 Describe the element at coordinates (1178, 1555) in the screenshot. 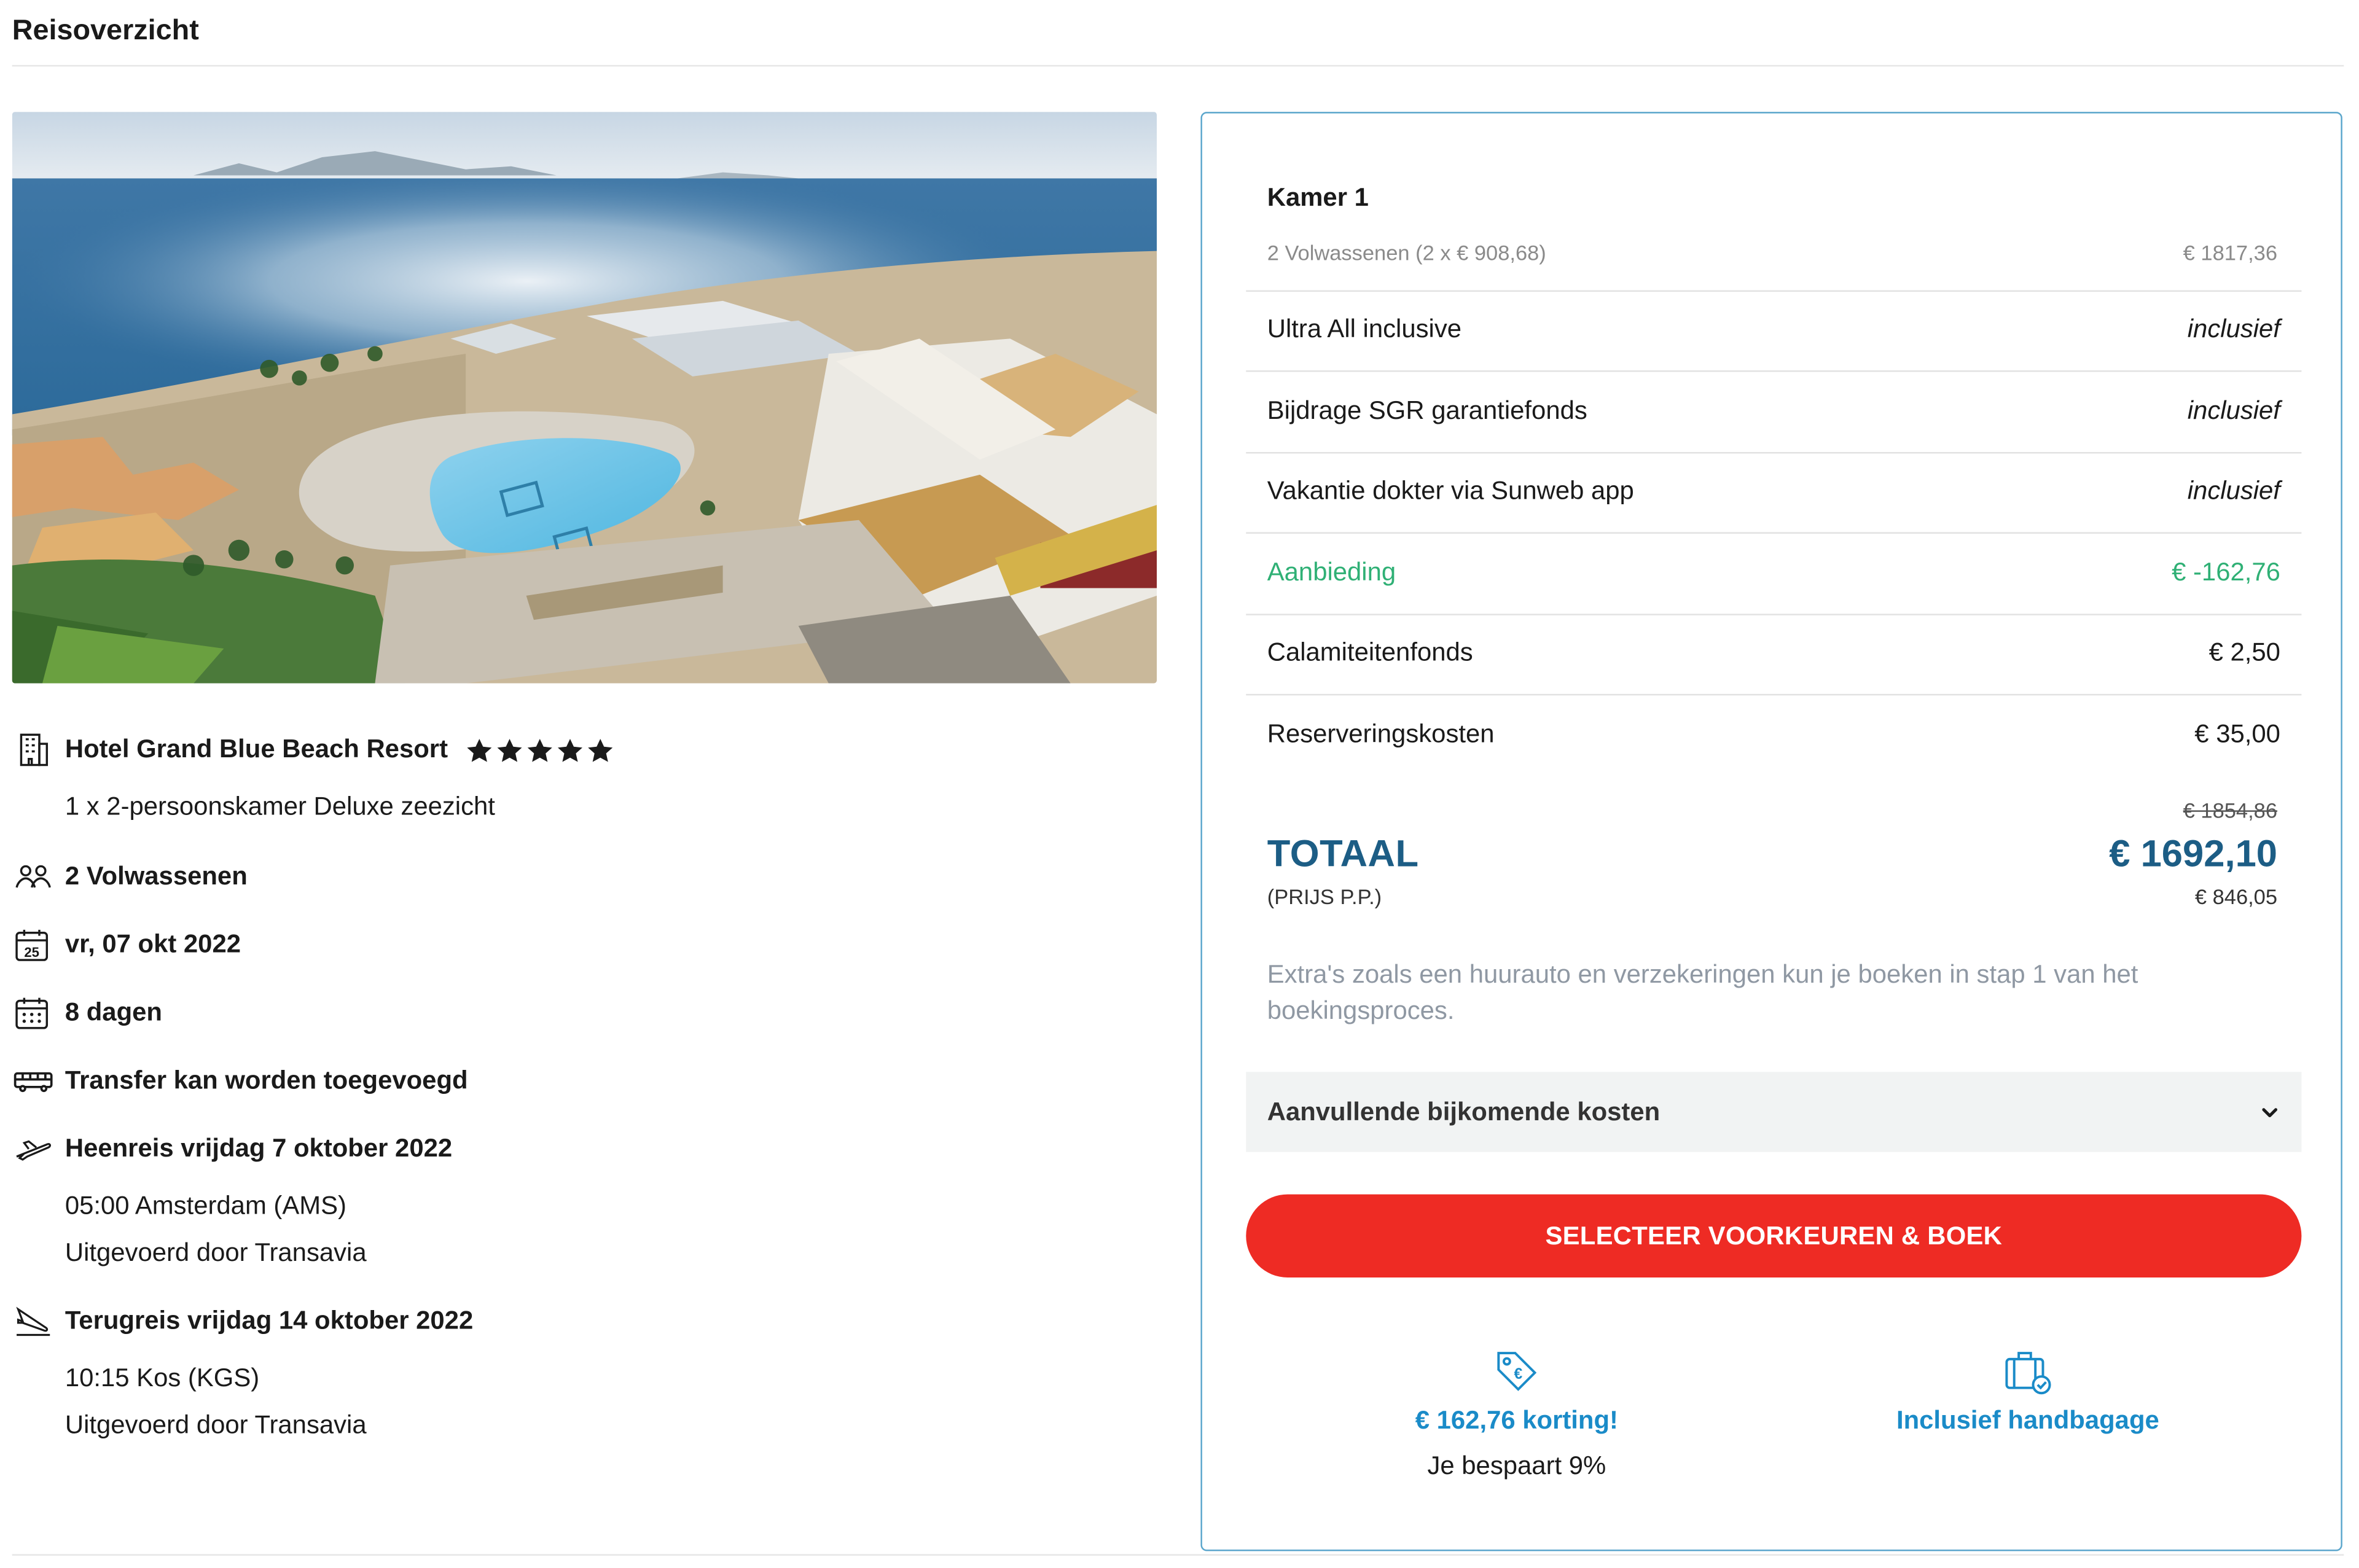

I see `bottom-divider` at that location.